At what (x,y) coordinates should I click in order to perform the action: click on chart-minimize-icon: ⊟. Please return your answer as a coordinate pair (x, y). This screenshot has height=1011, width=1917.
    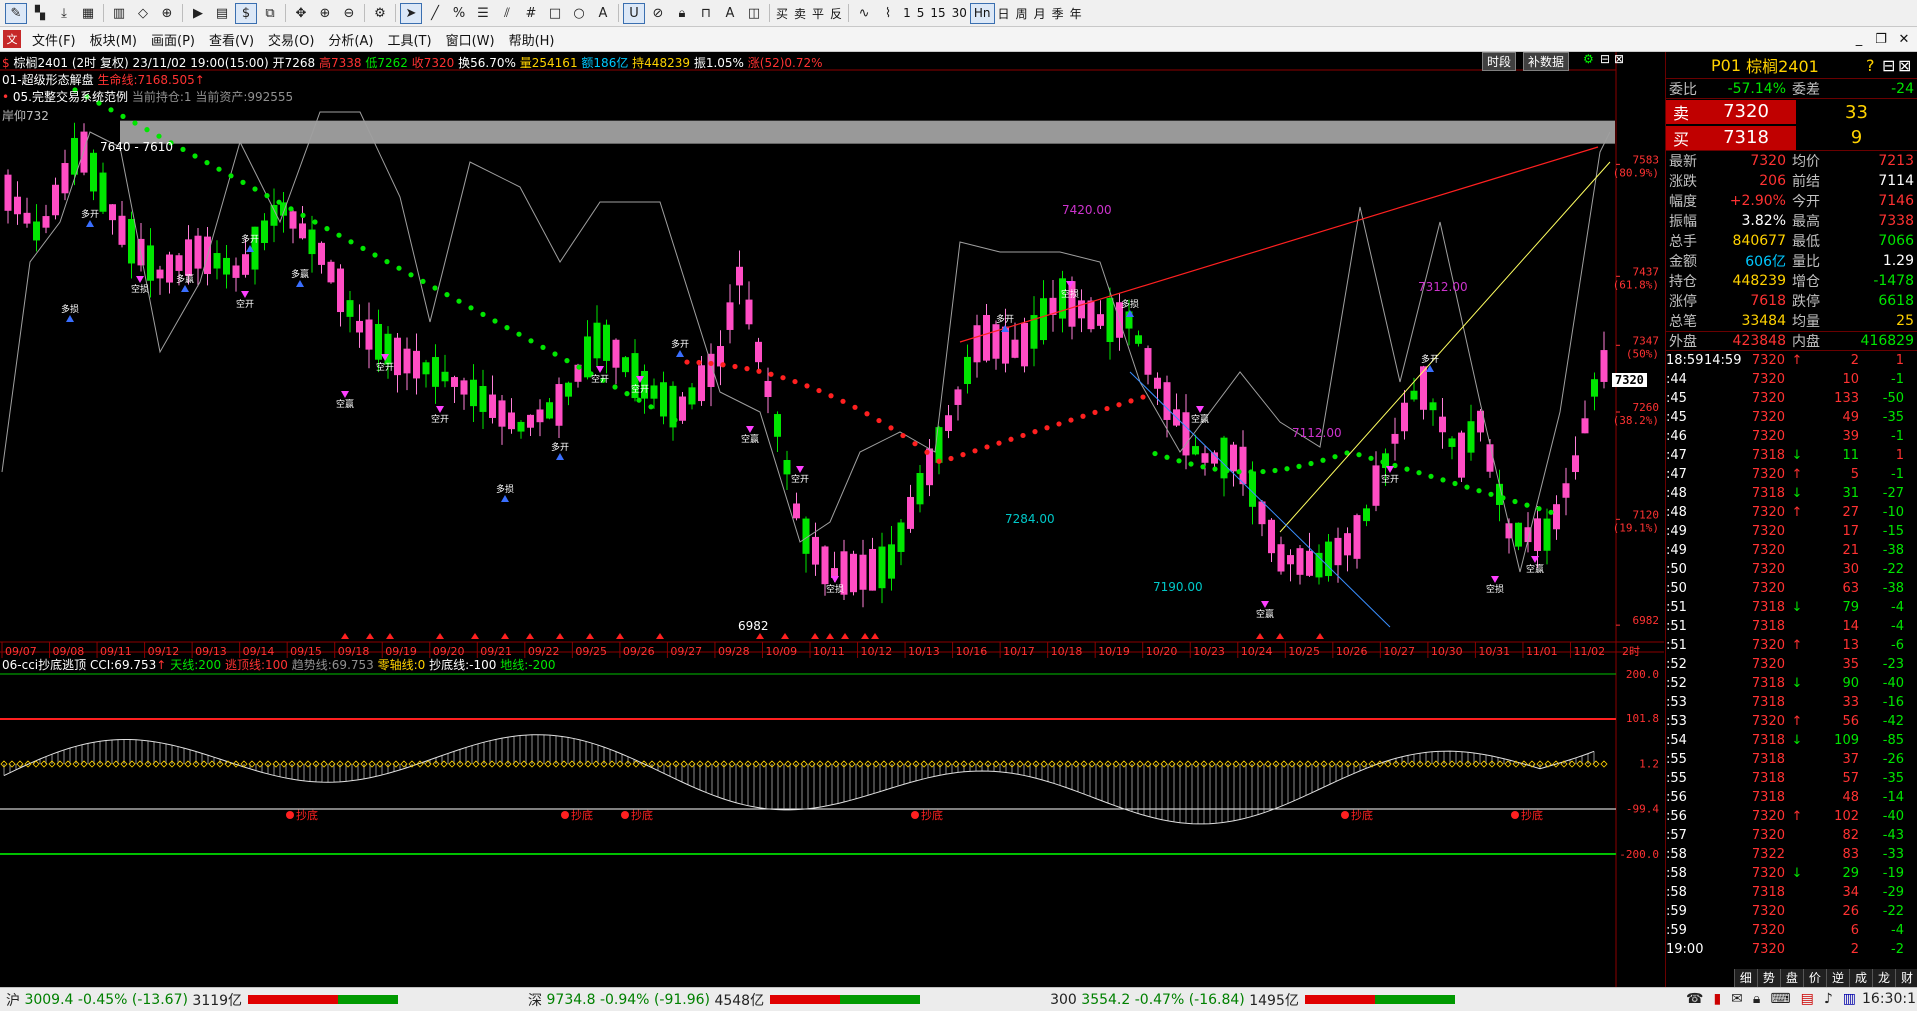
    Looking at the image, I should click on (1605, 59).